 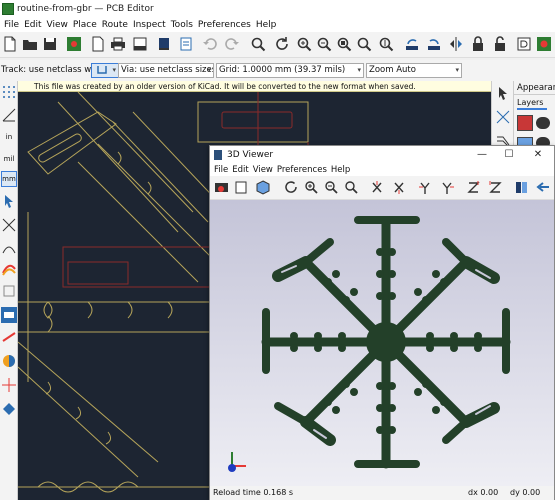 What do you see at coordinates (456, 44) in the screenshot?
I see `mirror-icon` at bounding box center [456, 44].